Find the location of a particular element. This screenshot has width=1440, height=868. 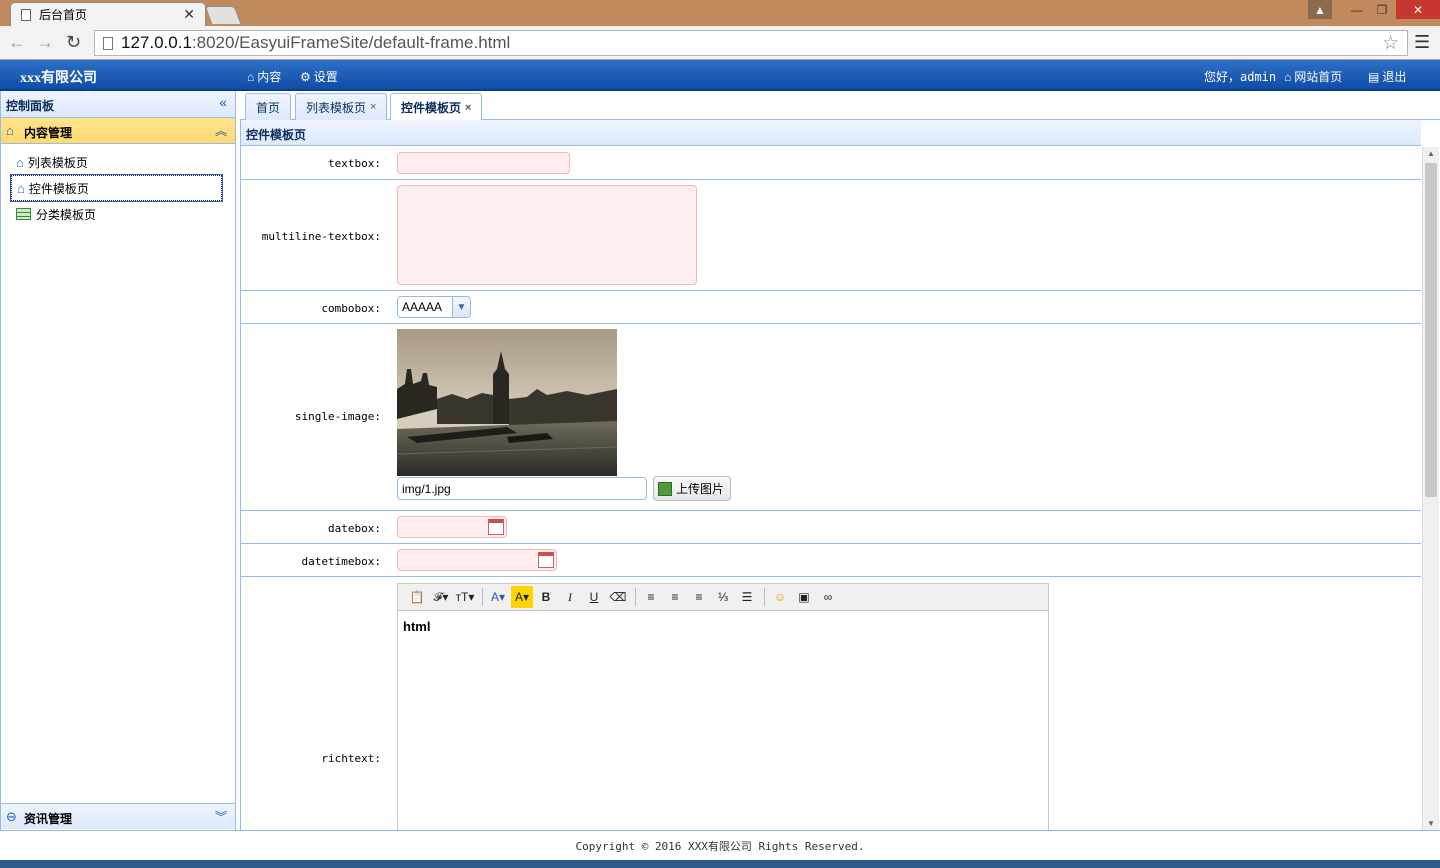

forward-icon: → is located at coordinates (45, 42).